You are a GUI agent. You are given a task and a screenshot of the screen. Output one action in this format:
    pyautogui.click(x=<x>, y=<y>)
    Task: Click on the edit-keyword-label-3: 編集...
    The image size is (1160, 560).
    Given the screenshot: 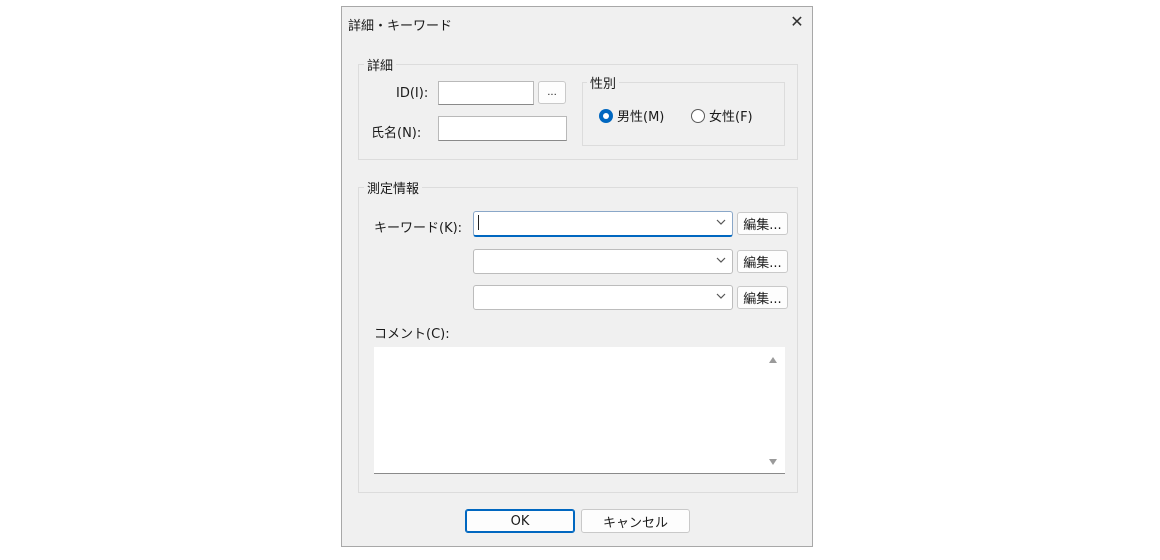 What is the action you would take?
    pyautogui.click(x=762, y=299)
    